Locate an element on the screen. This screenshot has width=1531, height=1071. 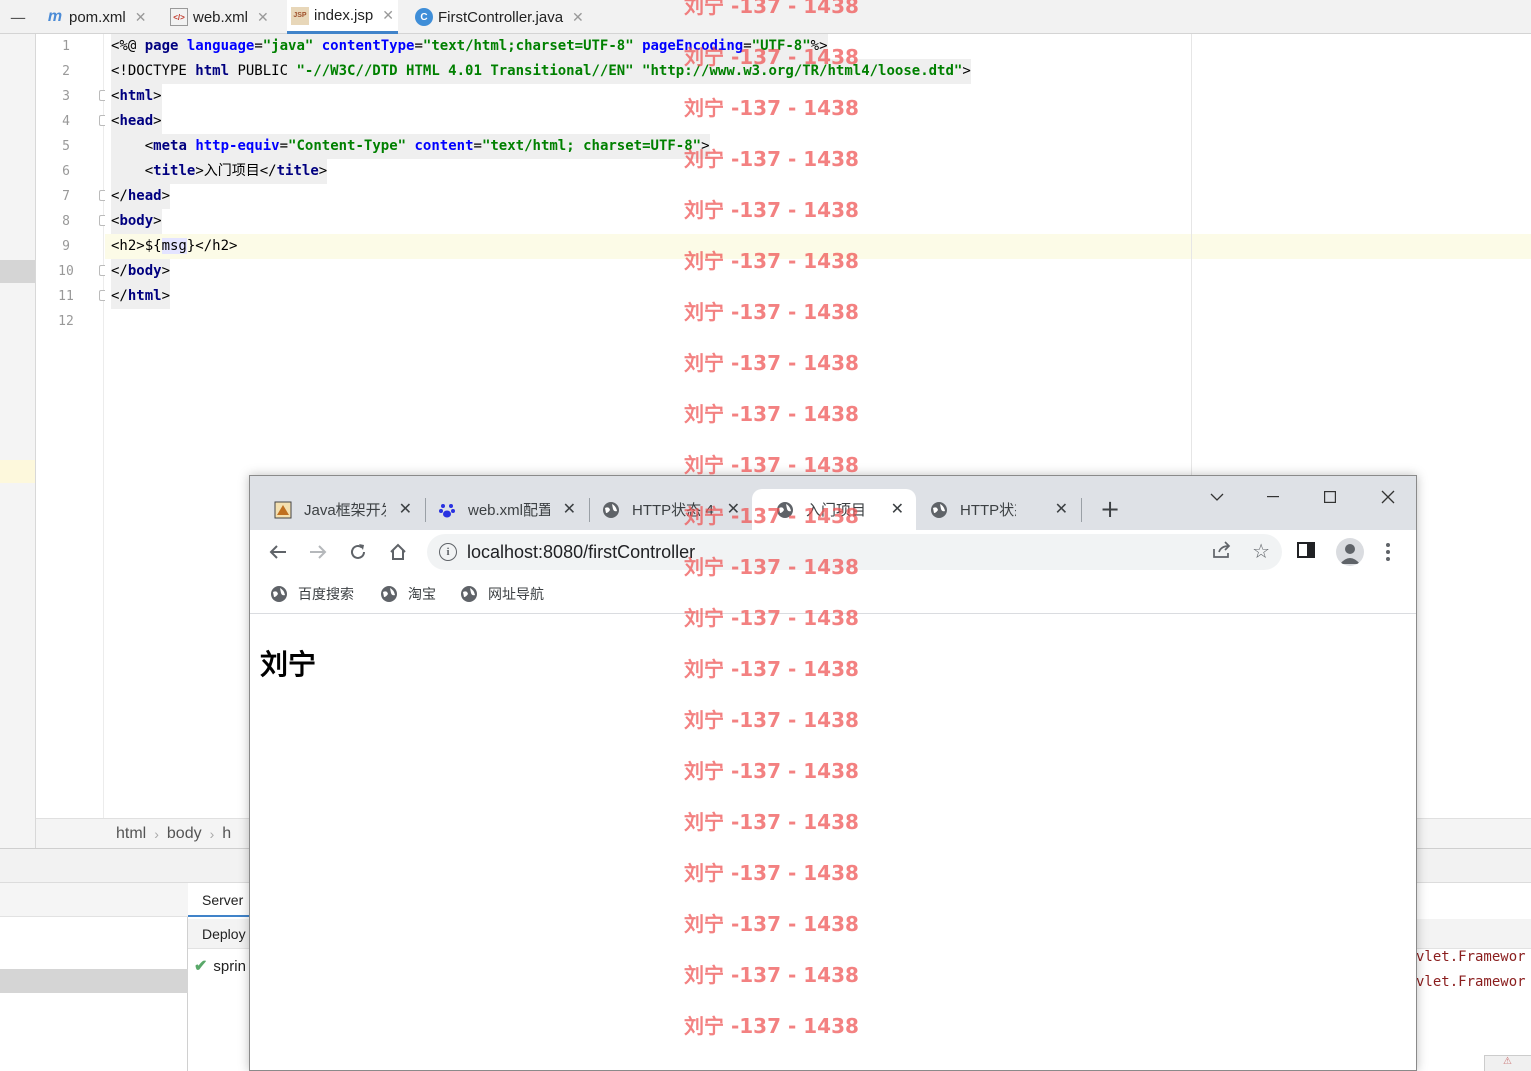
line-number: 8 is located at coordinates (66, 221).